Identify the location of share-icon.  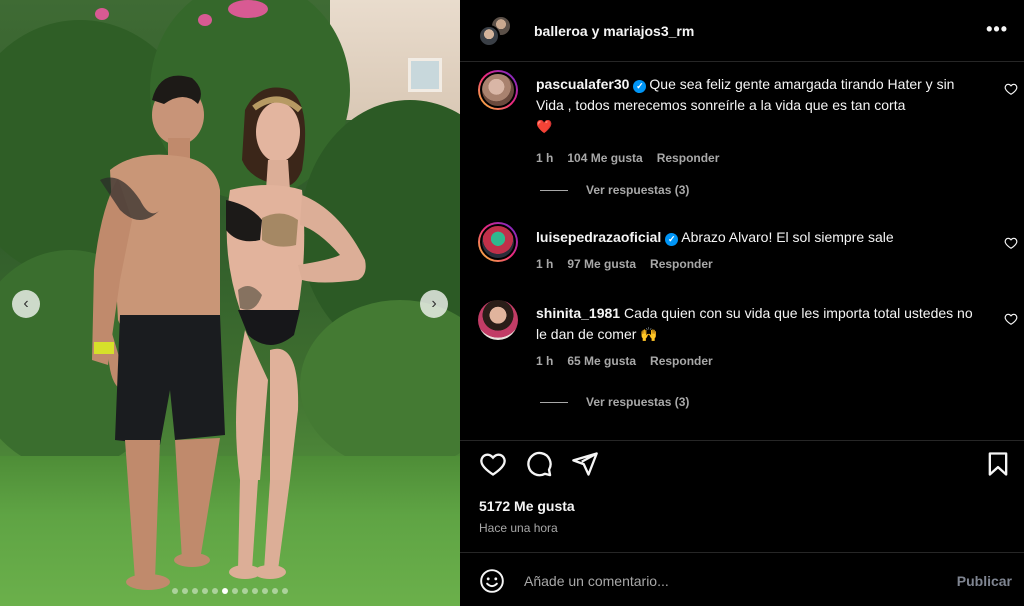
(585, 464).